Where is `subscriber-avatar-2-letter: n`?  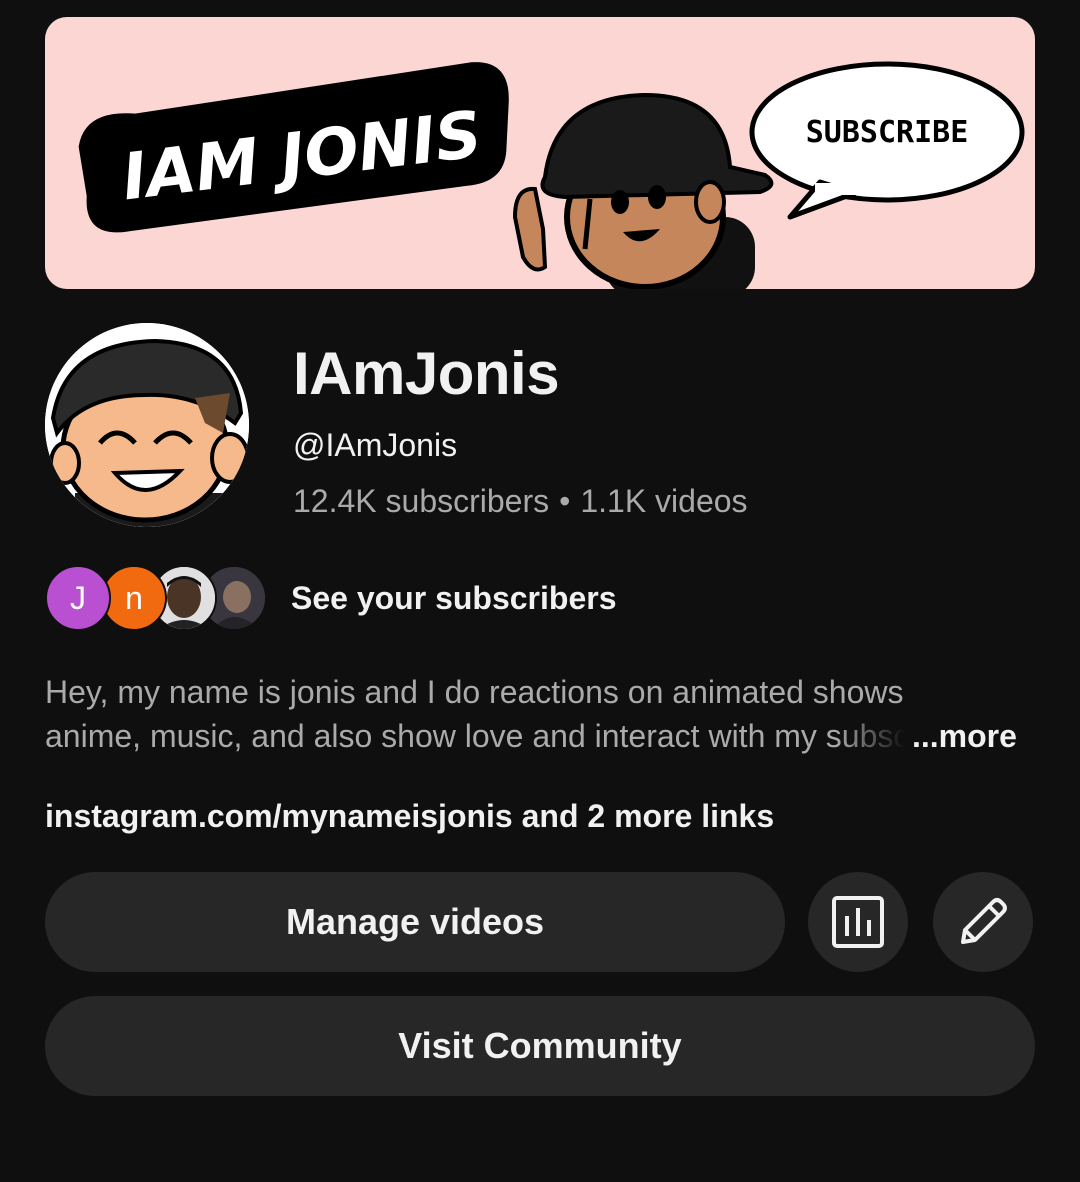
subscriber-avatar-2-letter: n is located at coordinates (134, 597).